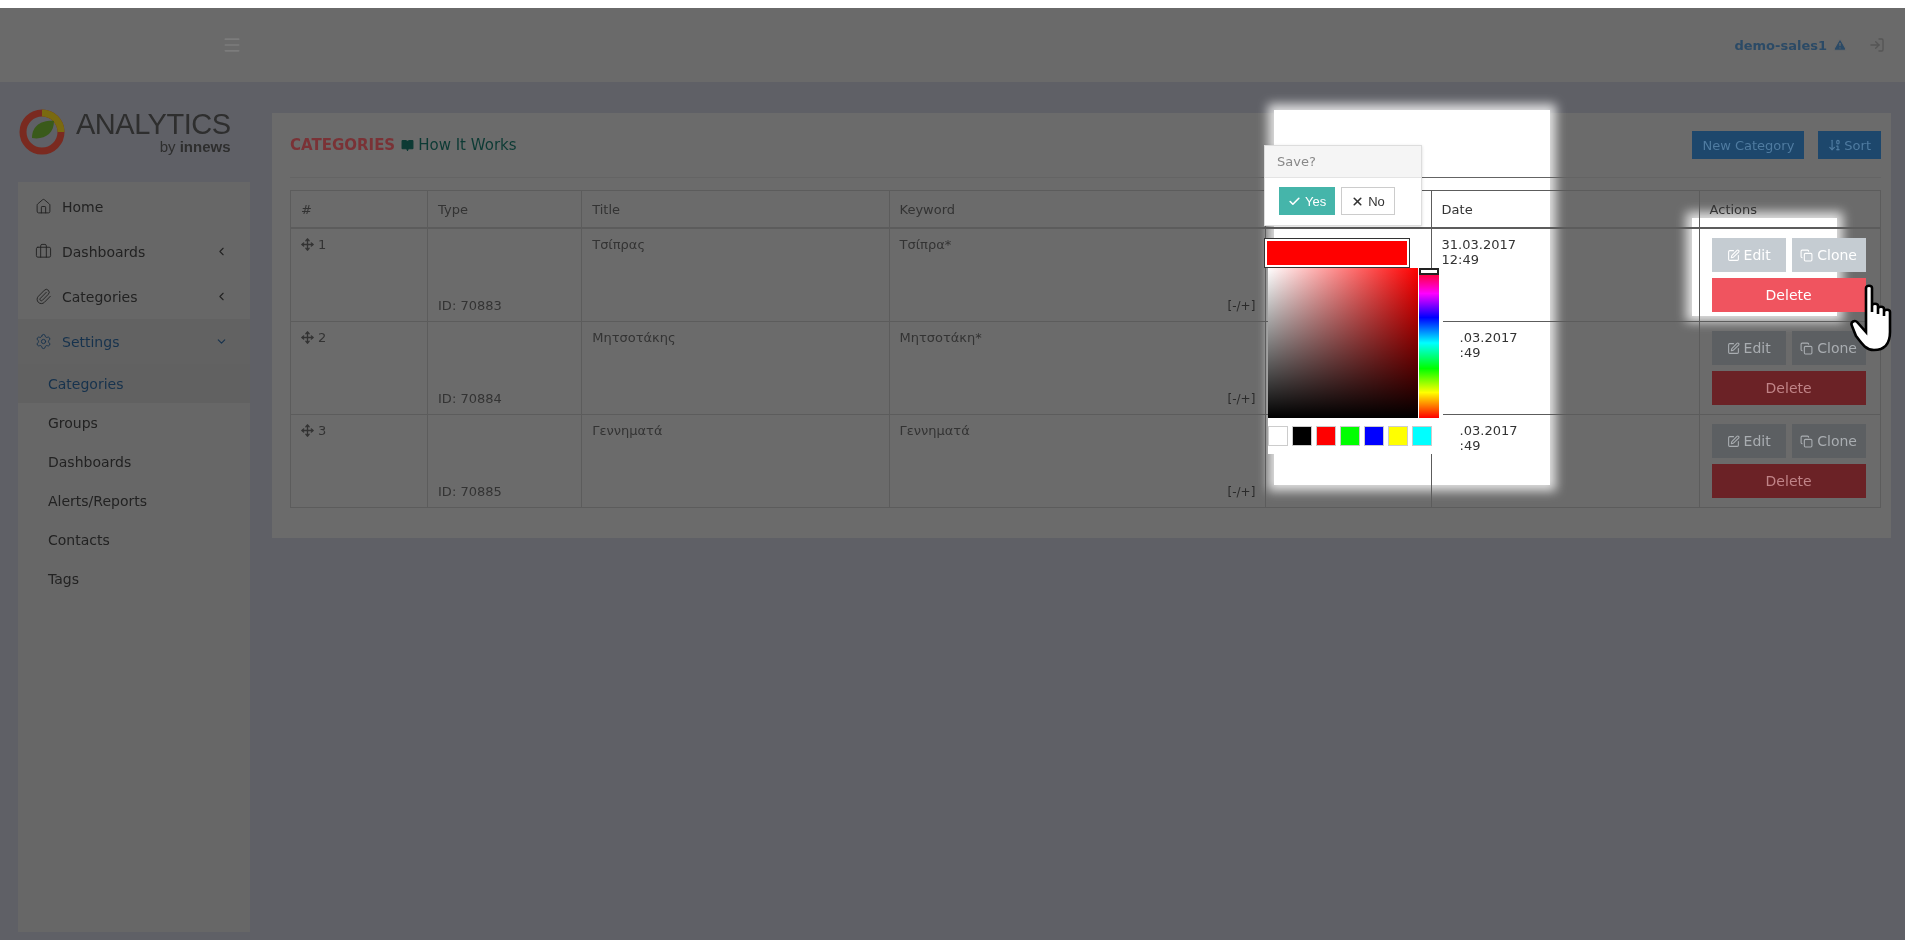 Image resolution: width=1905 pixels, height=940 pixels. I want to click on logo-name: ANALYTICS, so click(153, 124).